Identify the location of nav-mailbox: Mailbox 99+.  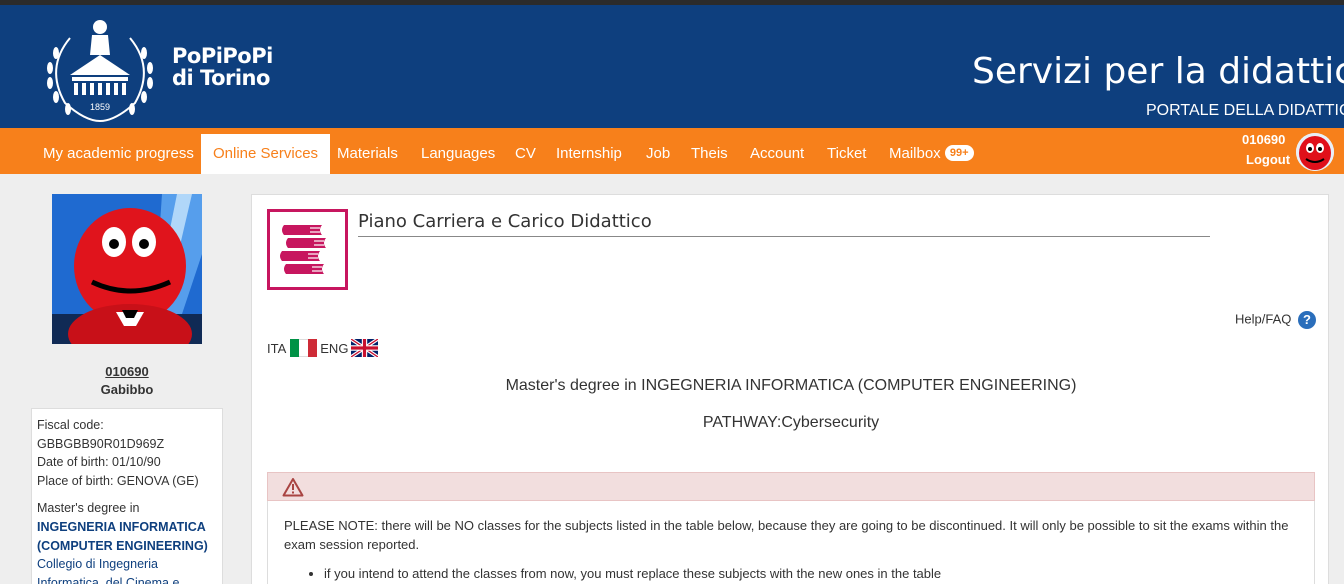
(931, 151).